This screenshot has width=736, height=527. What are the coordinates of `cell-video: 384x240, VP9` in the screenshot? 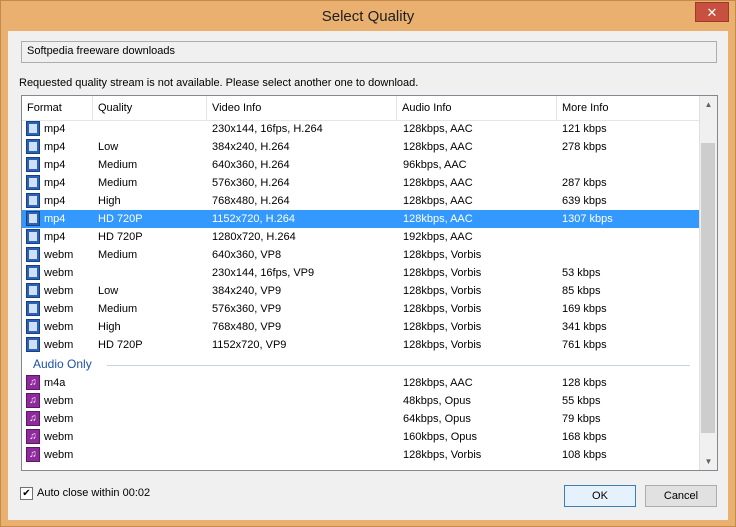 It's located at (247, 291).